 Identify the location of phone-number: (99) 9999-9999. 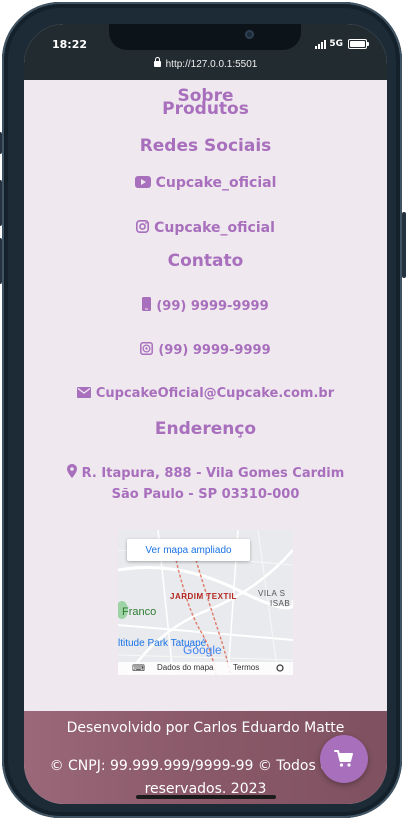
(212, 306).